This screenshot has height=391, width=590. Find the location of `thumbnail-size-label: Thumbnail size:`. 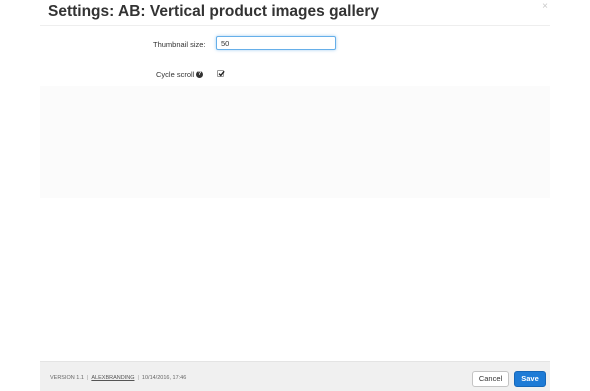

thumbnail-size-label: Thumbnail size: is located at coordinates (179, 44).